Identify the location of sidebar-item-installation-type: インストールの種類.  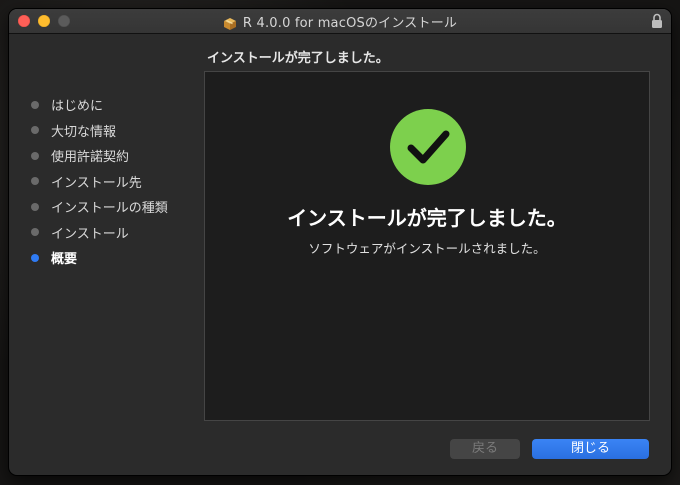
(116, 207).